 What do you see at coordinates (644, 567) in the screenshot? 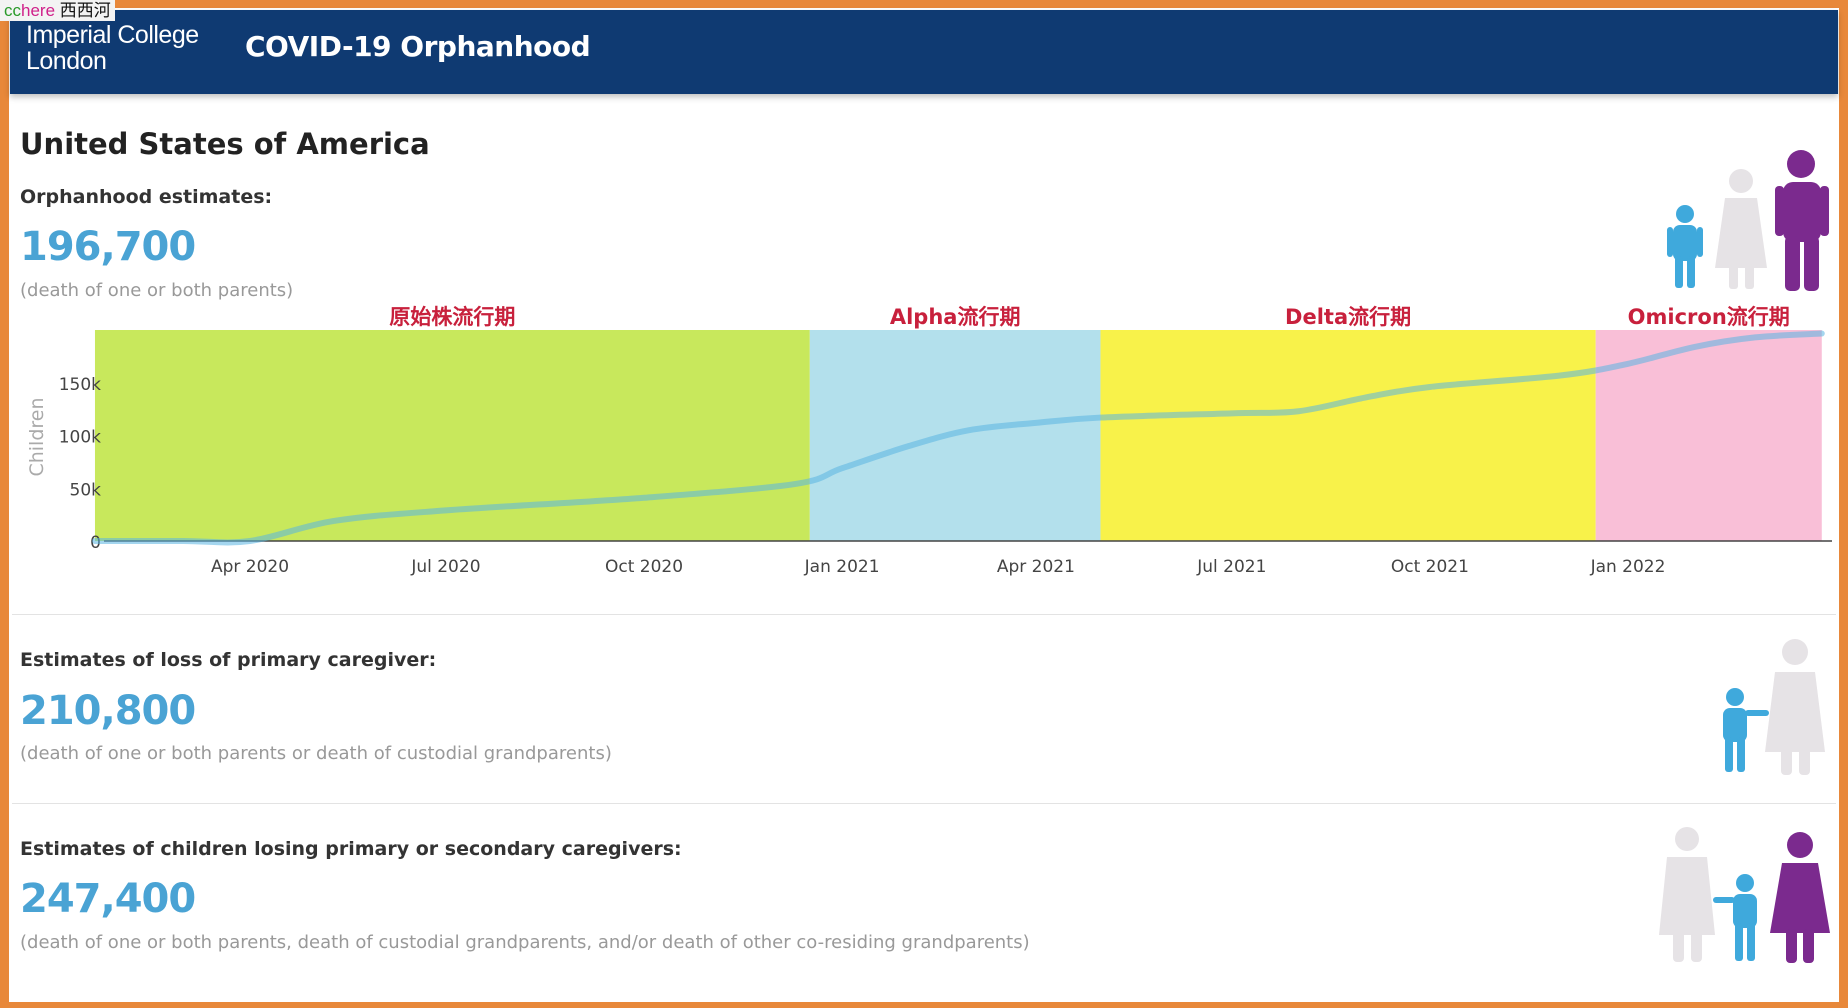
I see `x-tick-label: Oct 2020` at bounding box center [644, 567].